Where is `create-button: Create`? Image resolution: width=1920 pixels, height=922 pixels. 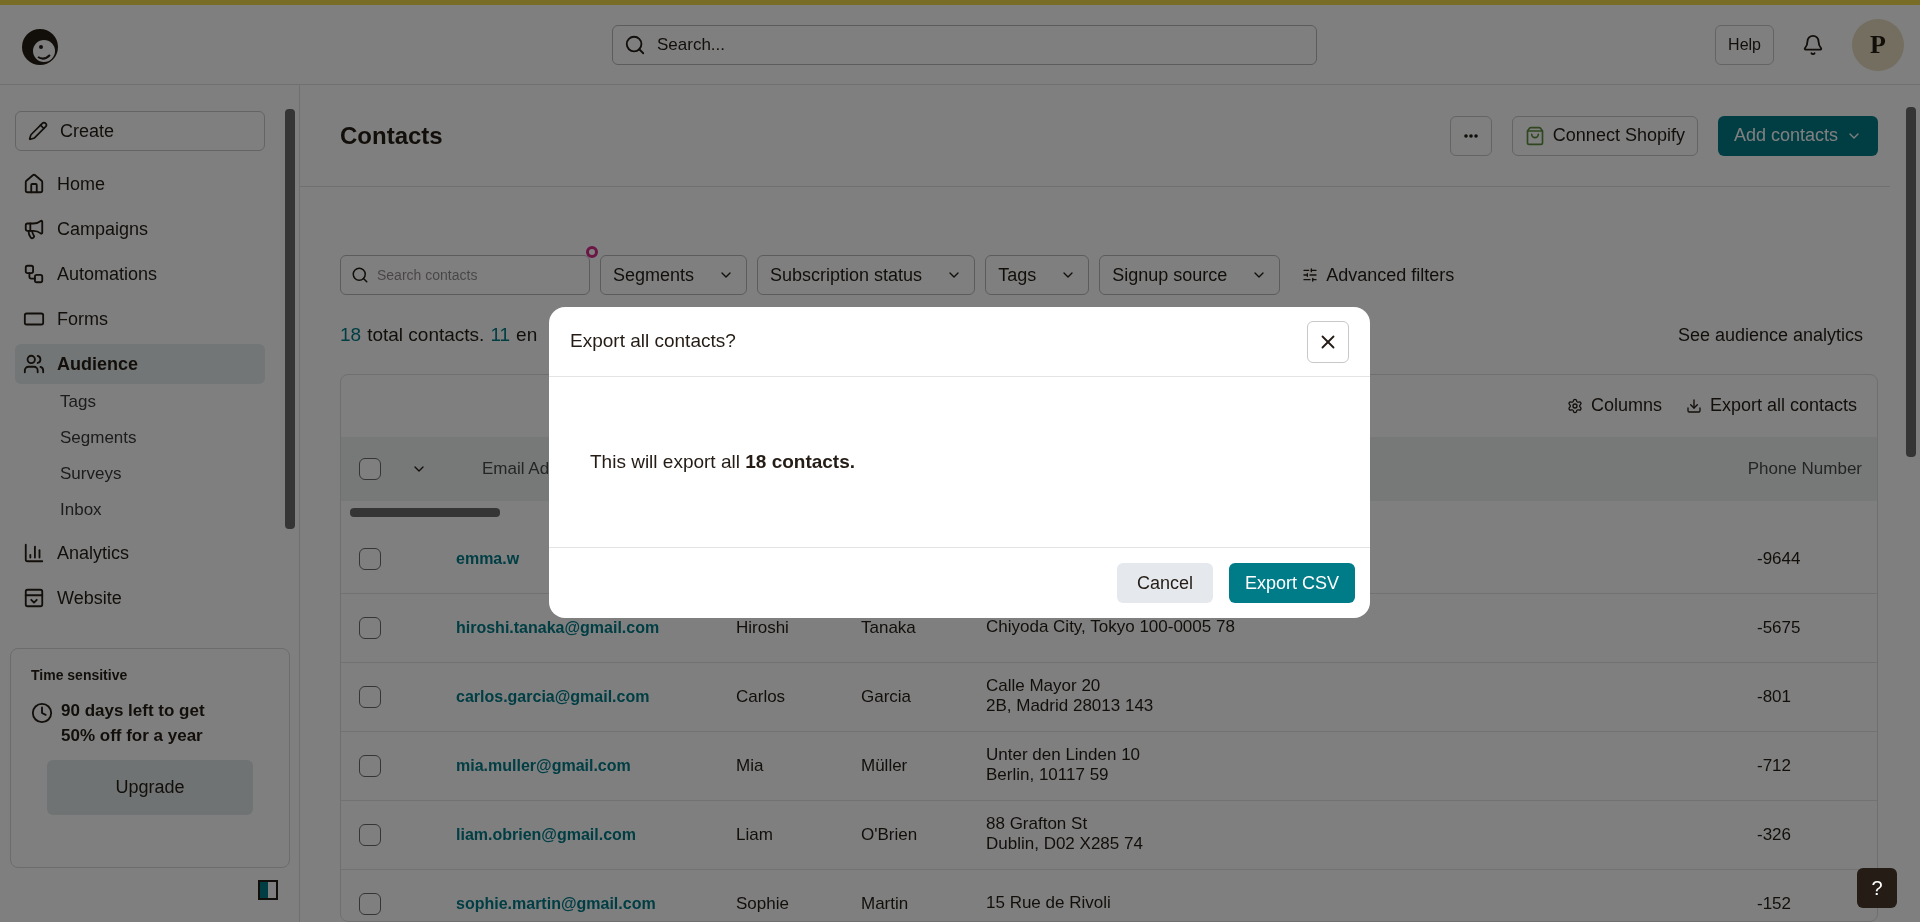 create-button: Create is located at coordinates (140, 131).